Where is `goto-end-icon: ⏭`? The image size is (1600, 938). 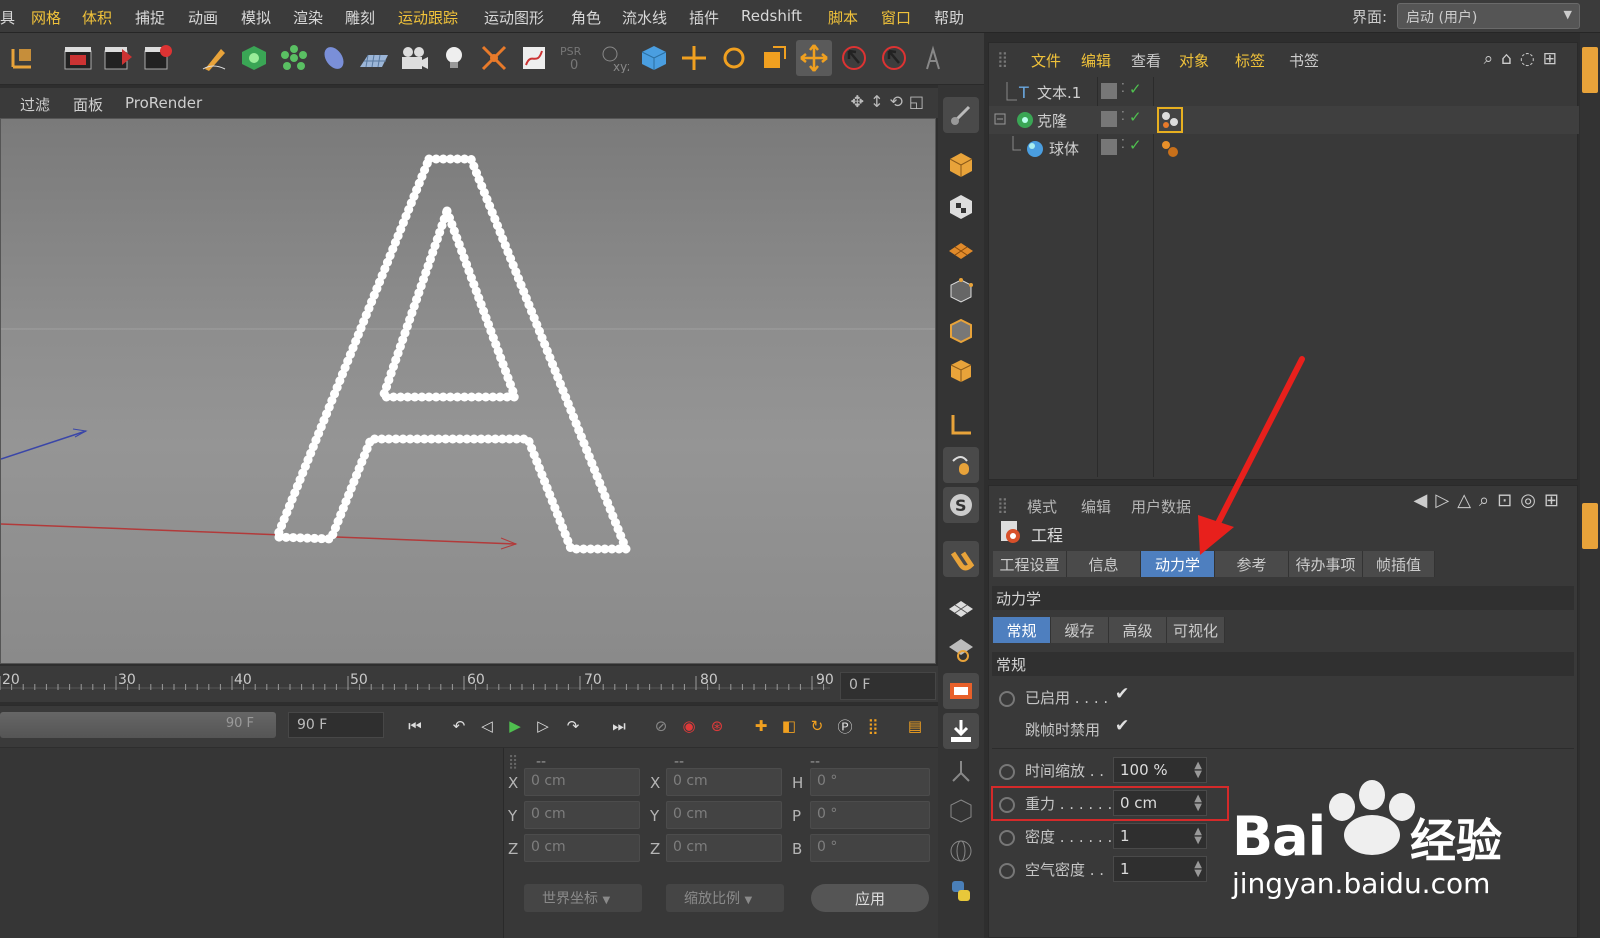 goto-end-icon: ⏭ is located at coordinates (619, 726).